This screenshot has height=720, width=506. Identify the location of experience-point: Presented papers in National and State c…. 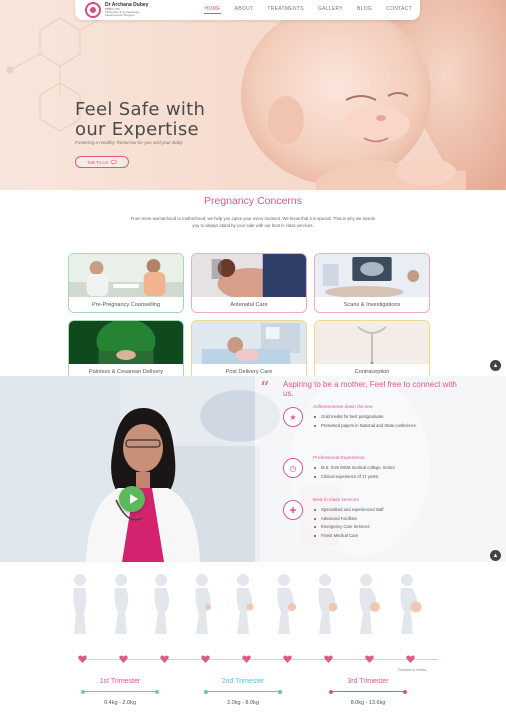
(383, 426).